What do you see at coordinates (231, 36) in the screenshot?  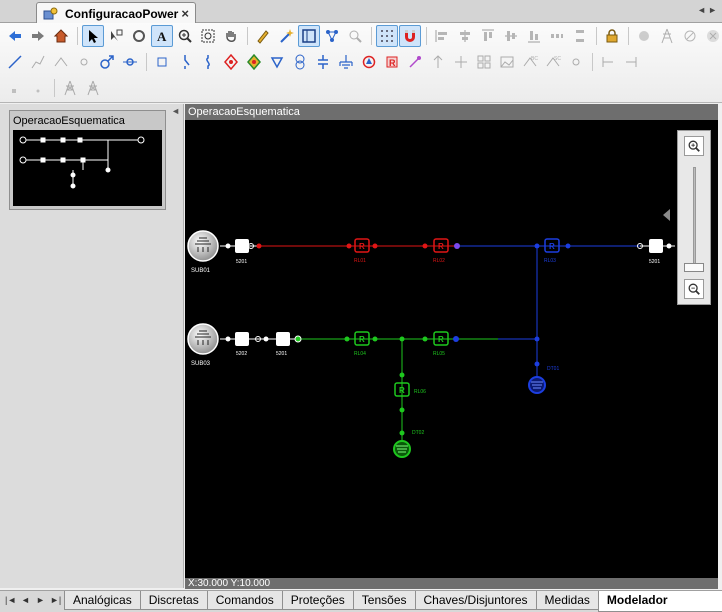 I see `hand-pan-icon` at bounding box center [231, 36].